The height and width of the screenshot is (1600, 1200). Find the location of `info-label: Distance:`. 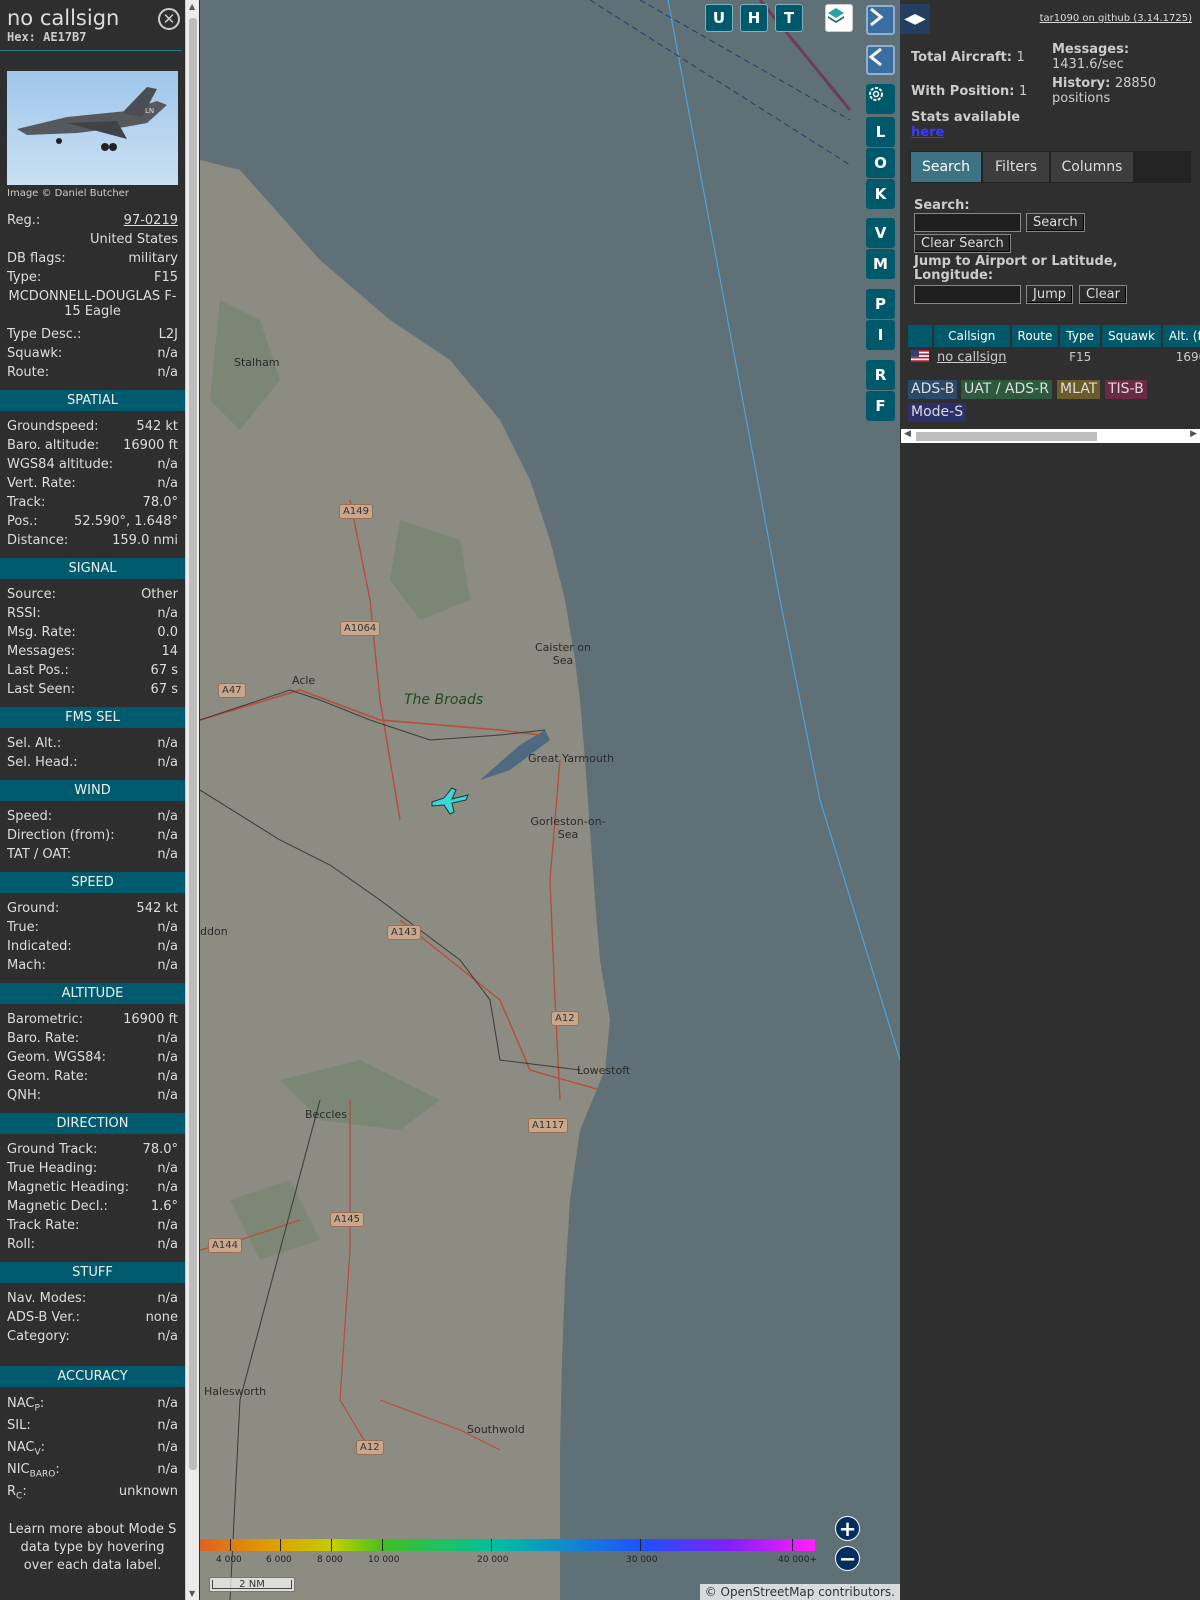

info-label: Distance: is located at coordinates (38, 540).